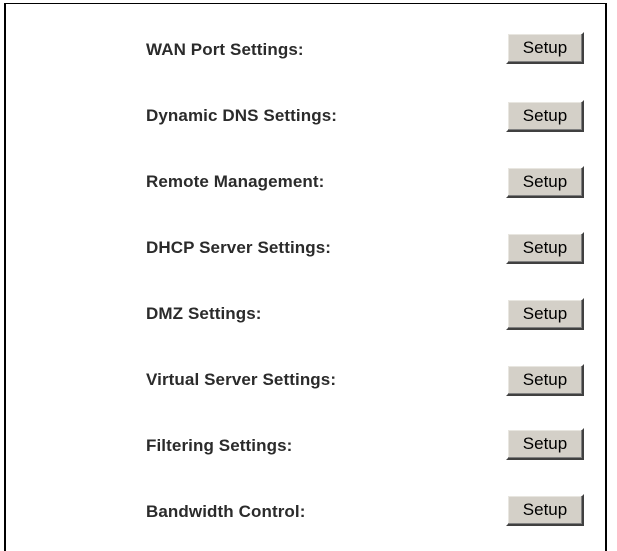 The height and width of the screenshot is (551, 617). I want to click on remote-management-setup-button: Setup, so click(545, 182).